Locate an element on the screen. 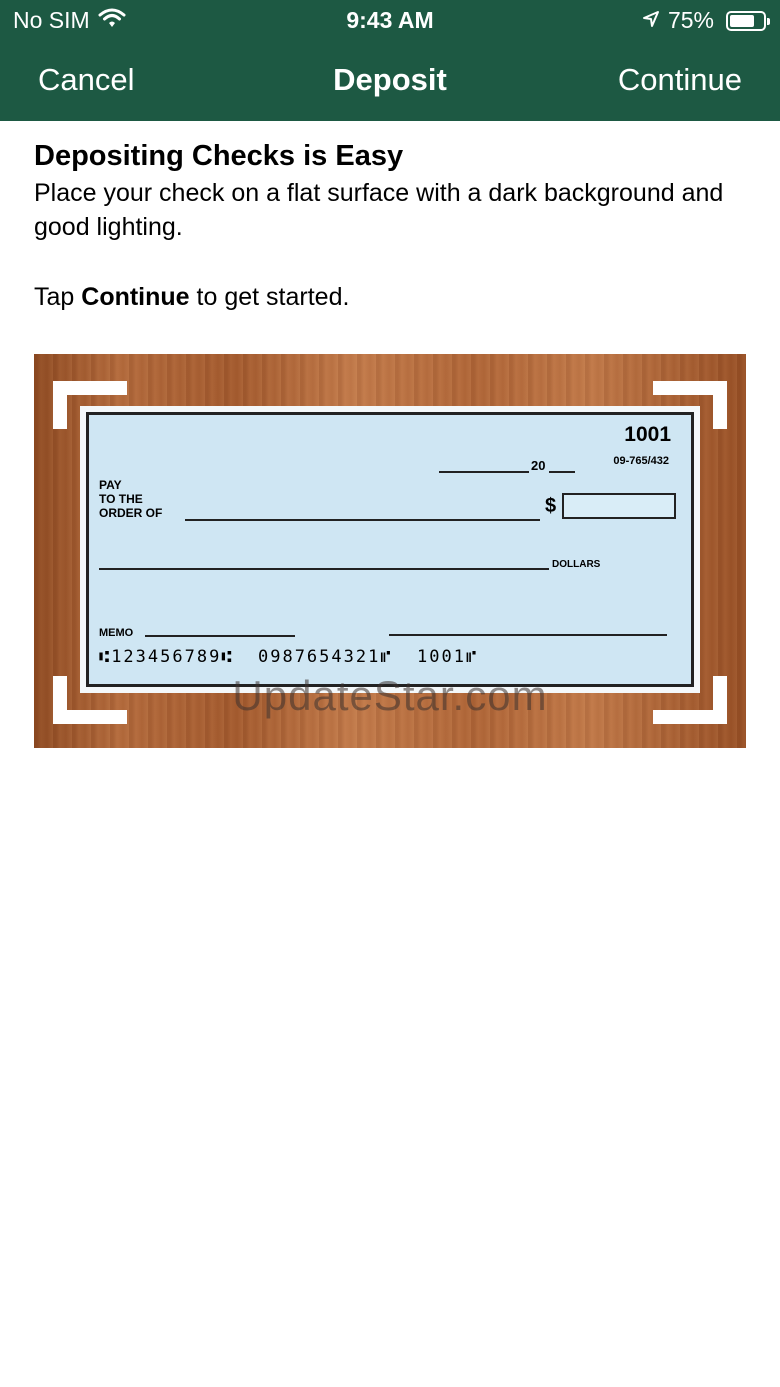  signature-line is located at coordinates (528, 635).